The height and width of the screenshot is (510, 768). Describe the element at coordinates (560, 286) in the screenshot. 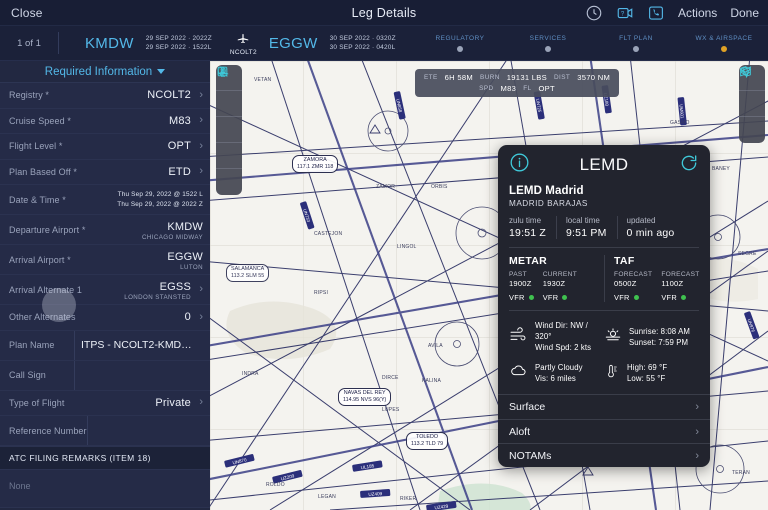

I see `metar-current: CURRENT 1930Z VFR` at that location.